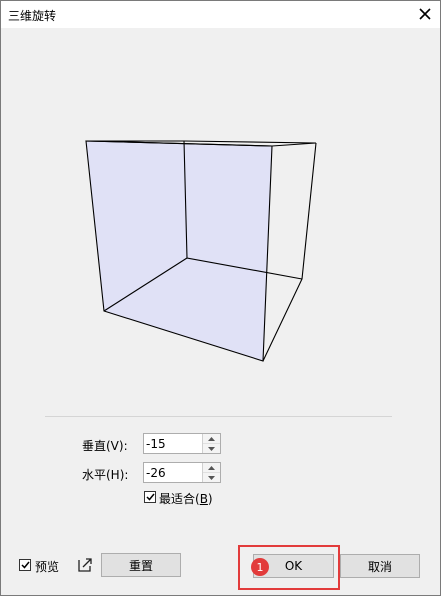  What do you see at coordinates (105, 475) in the screenshot?
I see `horizontal-label: 水平(H):` at bounding box center [105, 475].